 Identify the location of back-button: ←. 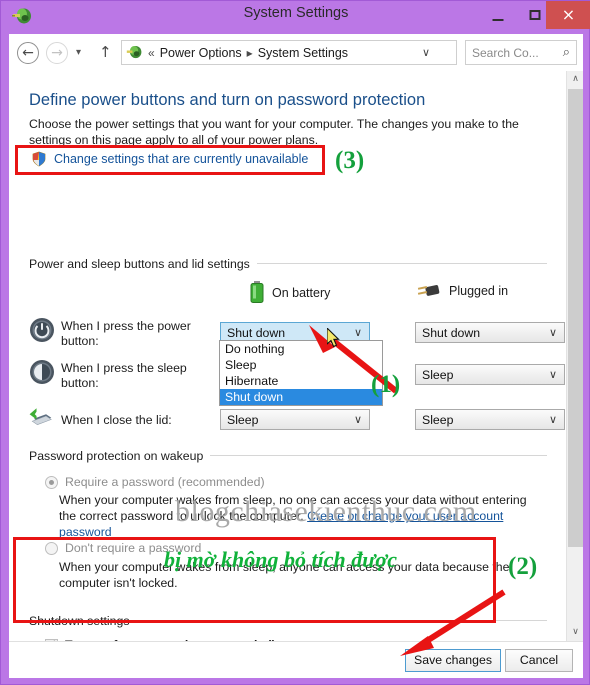
(28, 53).